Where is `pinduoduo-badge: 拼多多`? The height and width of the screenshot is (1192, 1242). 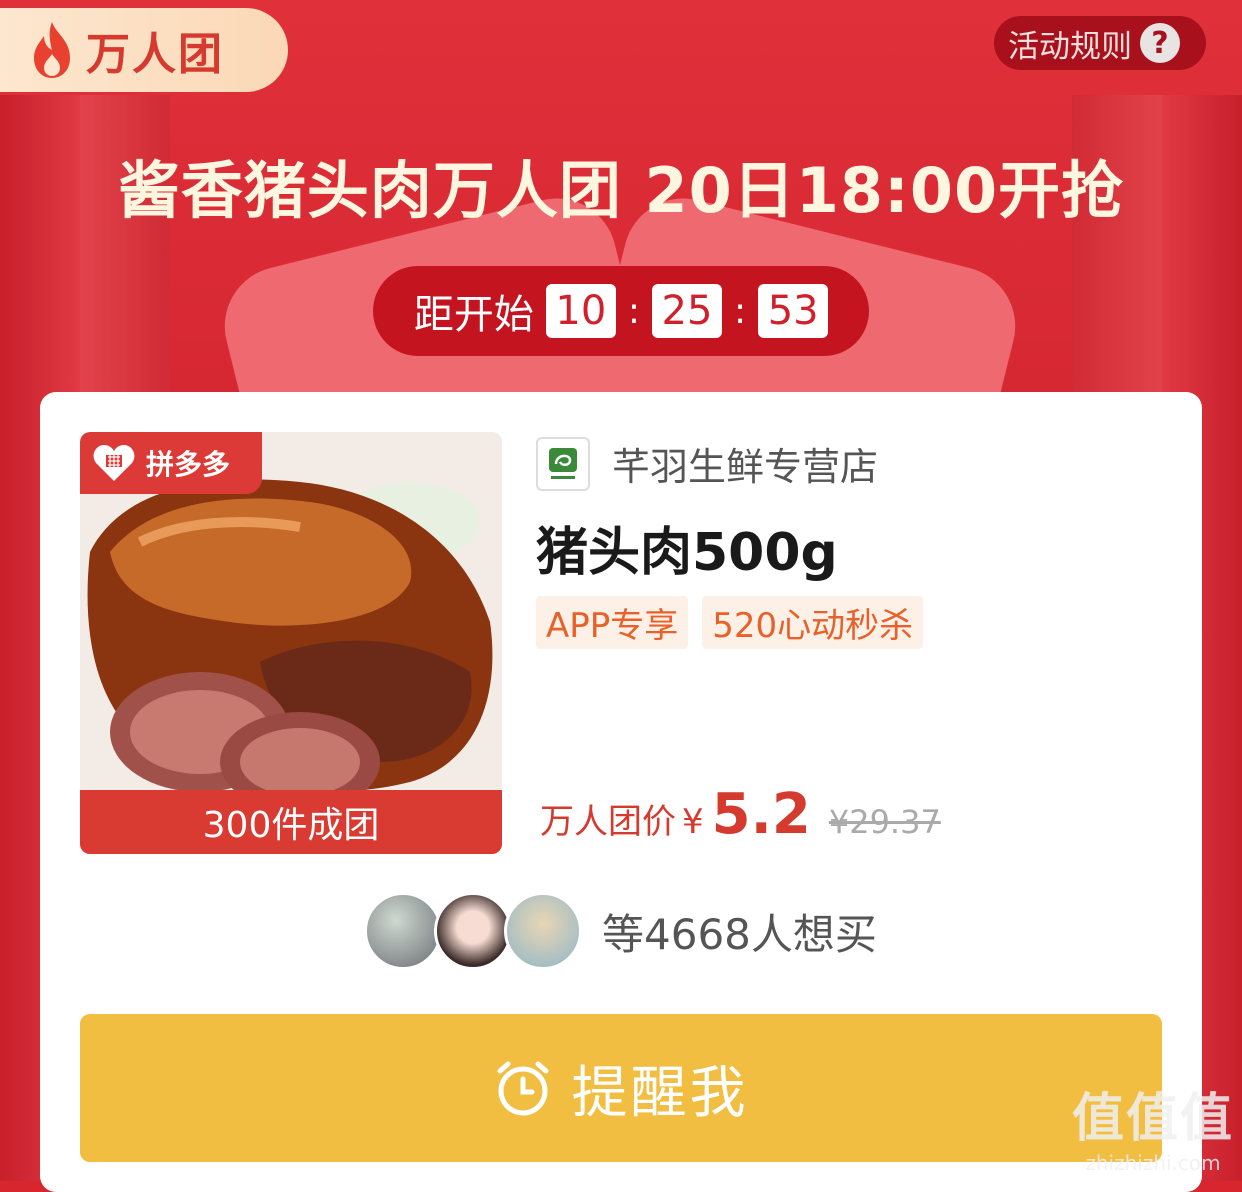 pinduoduo-badge: 拼多多 is located at coordinates (171, 463).